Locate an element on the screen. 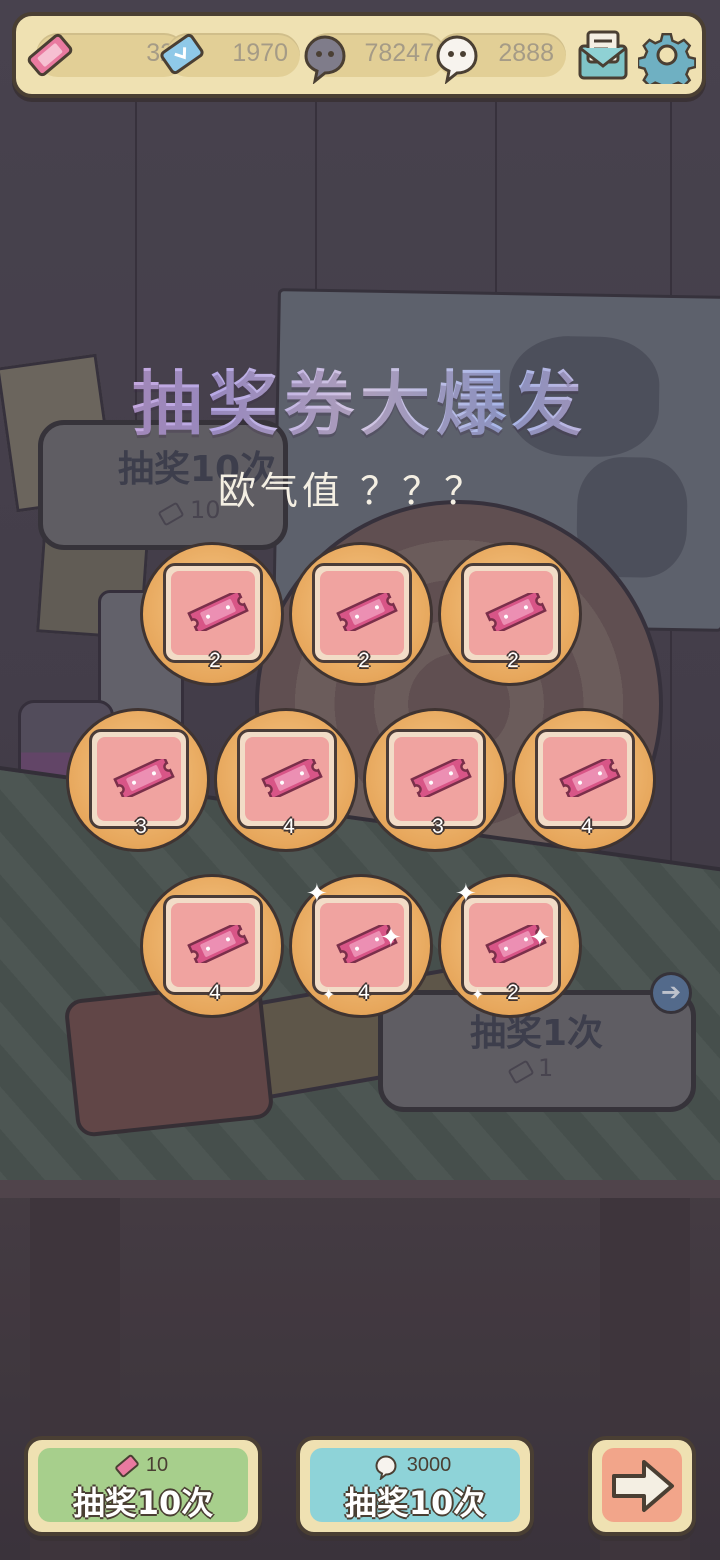 The height and width of the screenshot is (1560, 720). draw-10-ticket-button: 10 抽奖10次 is located at coordinates (143, 1486).